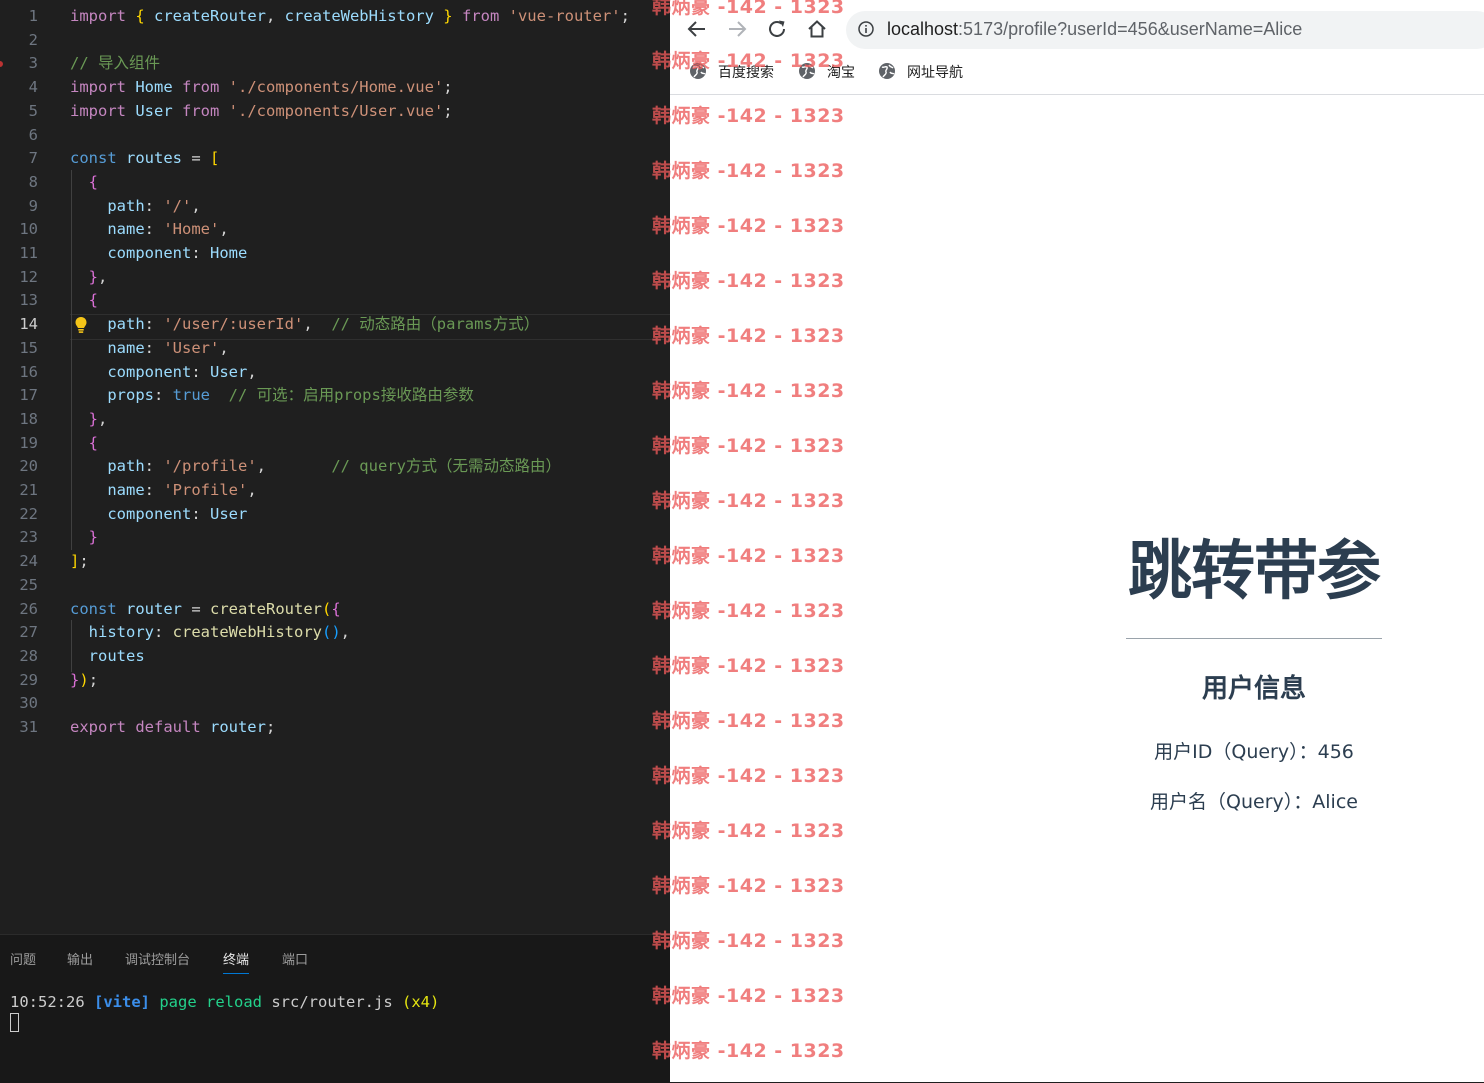 Image resolution: width=1484 pixels, height=1083 pixels. Describe the element at coordinates (84, 679) in the screenshot. I see `code-text: });` at that location.